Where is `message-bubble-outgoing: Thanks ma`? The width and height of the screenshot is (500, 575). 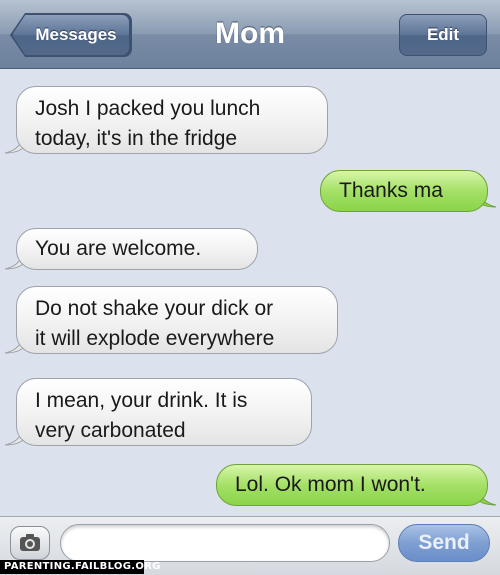 message-bubble-outgoing: Thanks ma is located at coordinates (404, 191).